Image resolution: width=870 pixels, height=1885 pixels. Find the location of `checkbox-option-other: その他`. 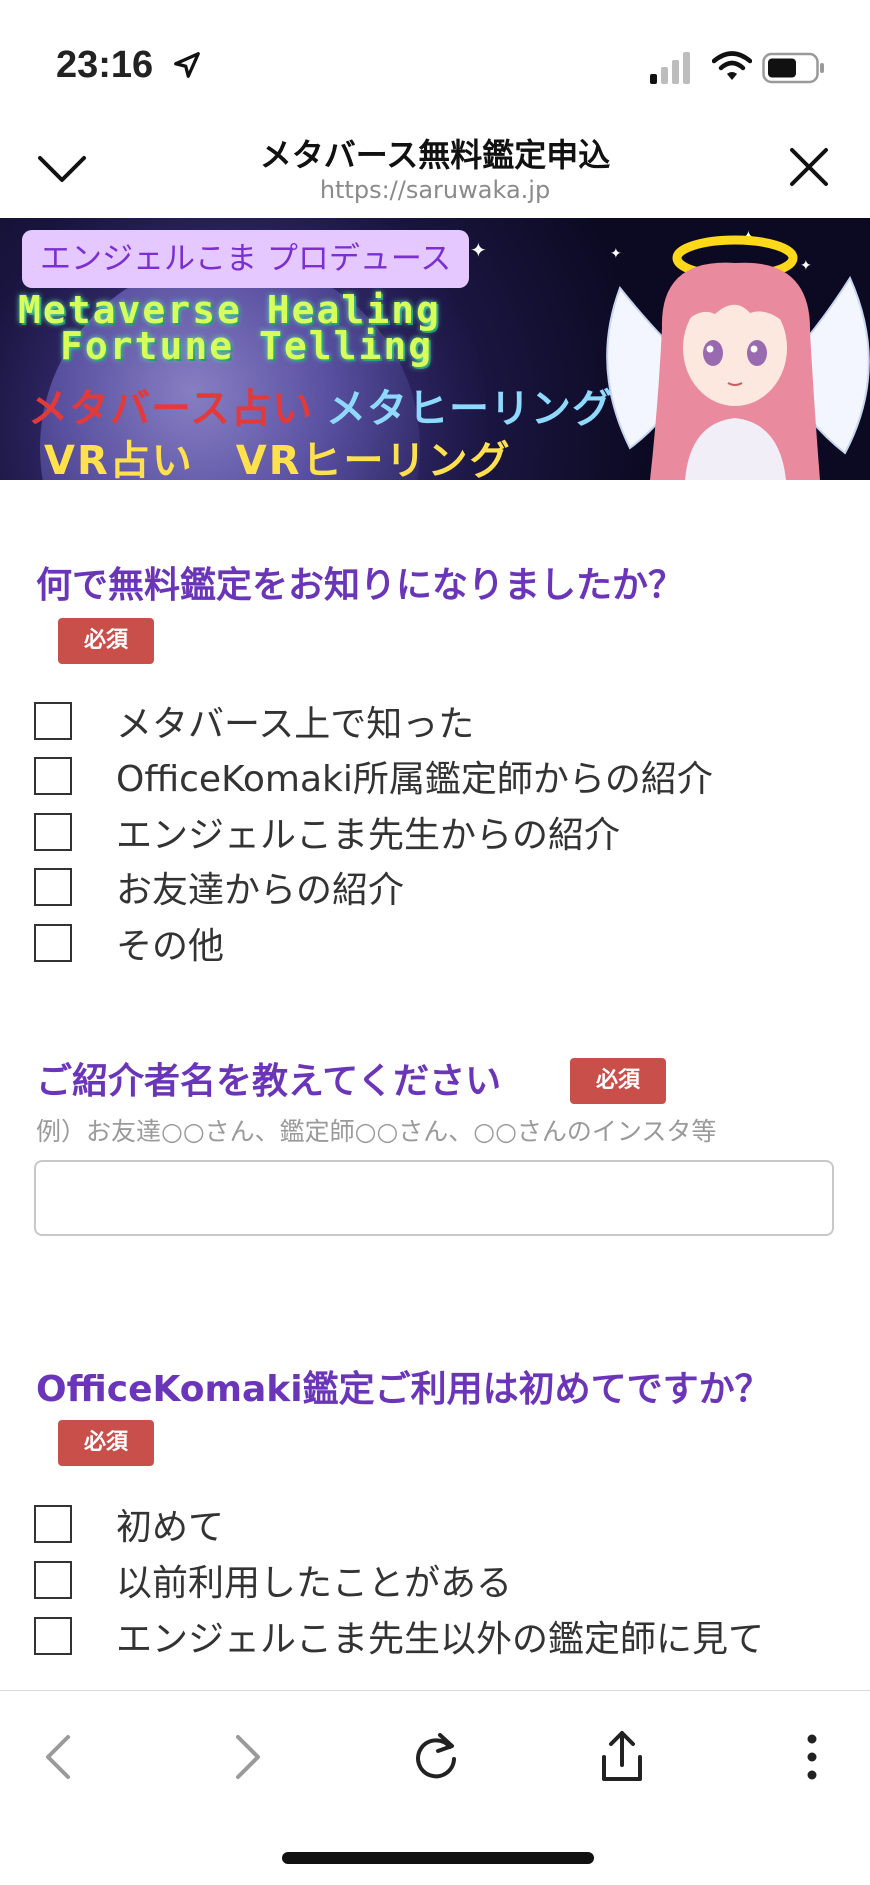

checkbox-option-other: その他 is located at coordinates (129, 943).